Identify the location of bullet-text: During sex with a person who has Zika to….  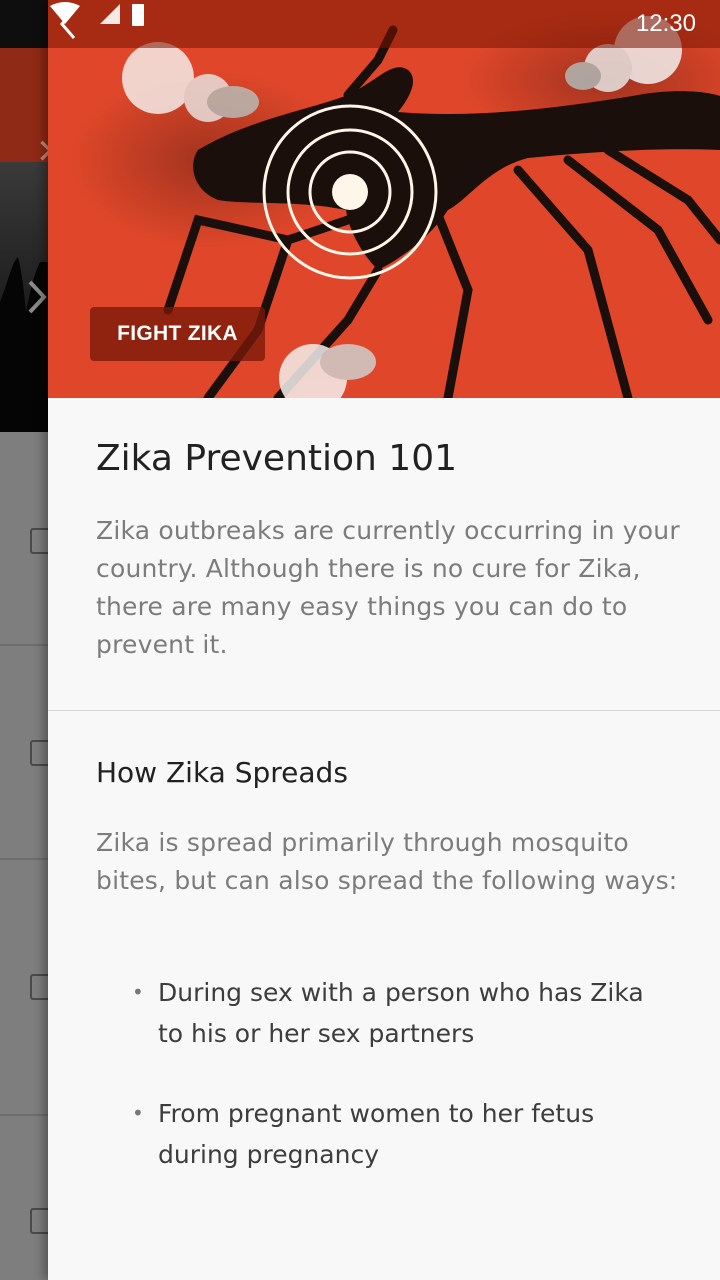
(401, 1013).